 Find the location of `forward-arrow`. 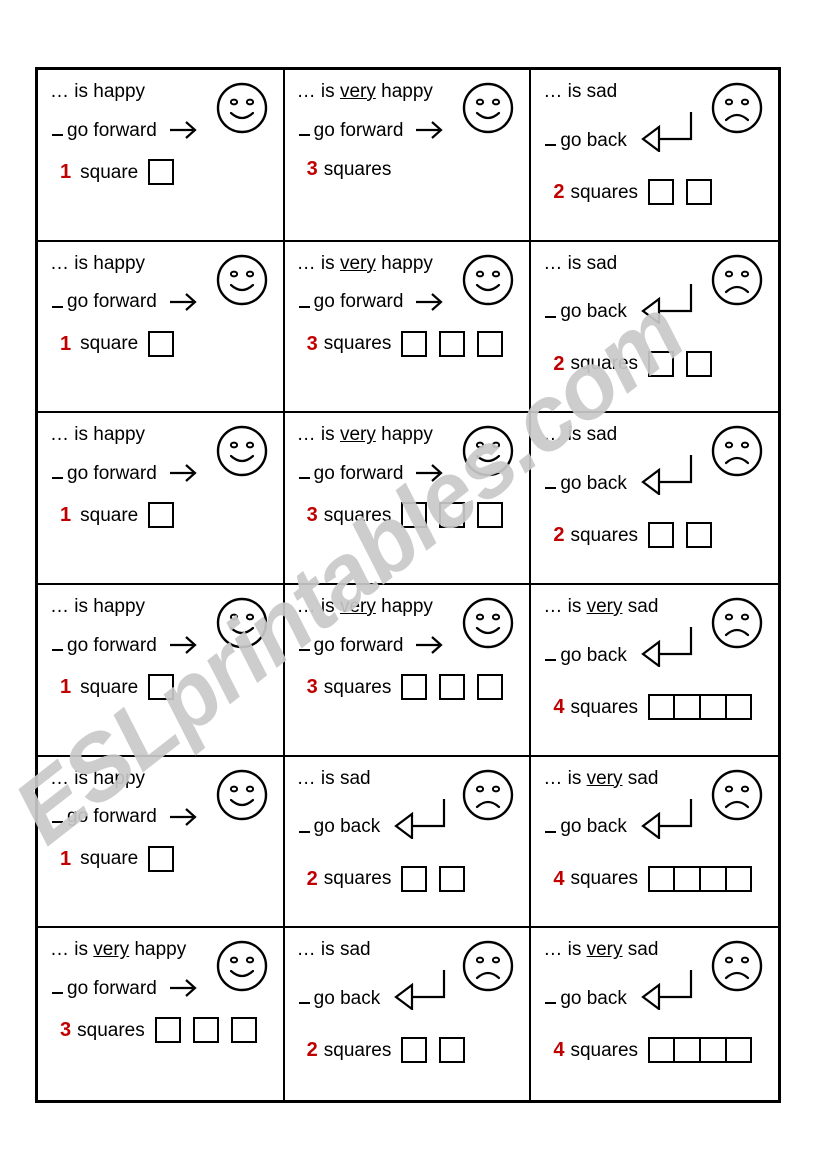

forward-arrow is located at coordinates (184, 988).